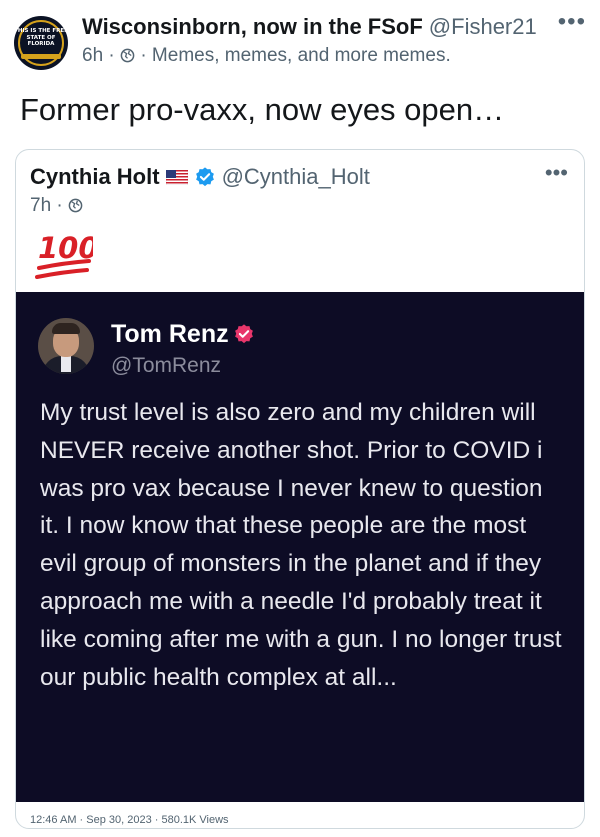 The image size is (600, 837). I want to click on verified-badge-icon, so click(204, 177).